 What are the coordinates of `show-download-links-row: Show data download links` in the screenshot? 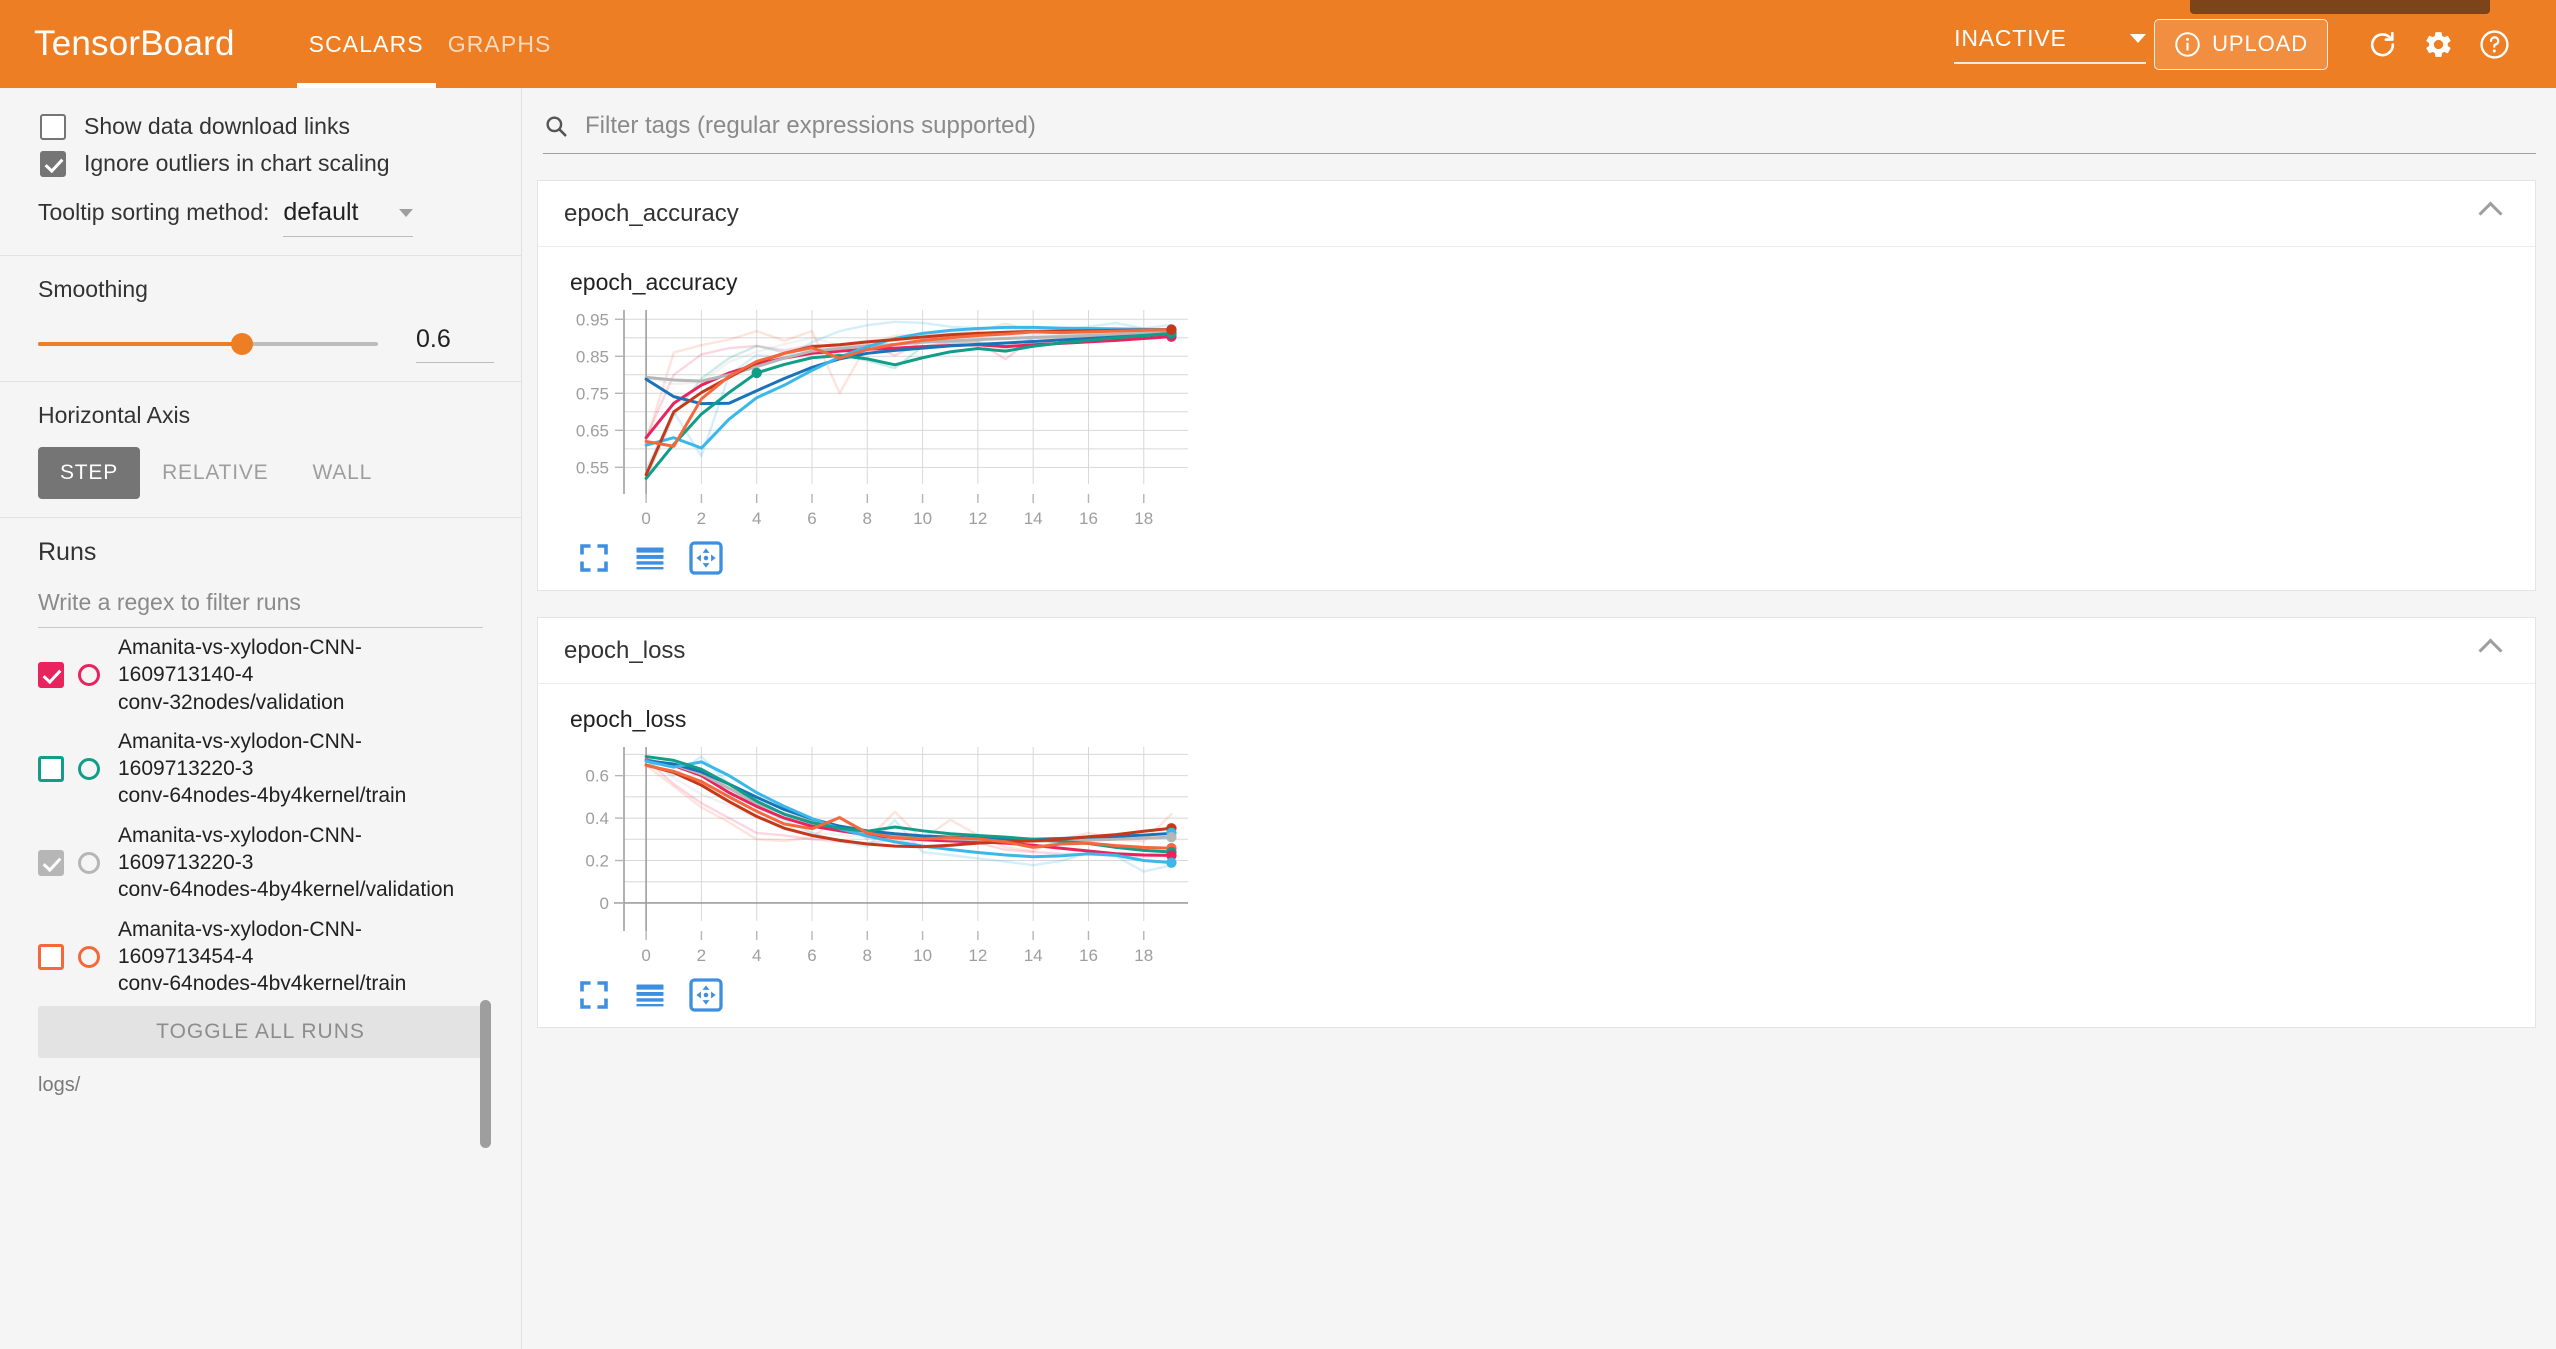 It's located at (260, 126).